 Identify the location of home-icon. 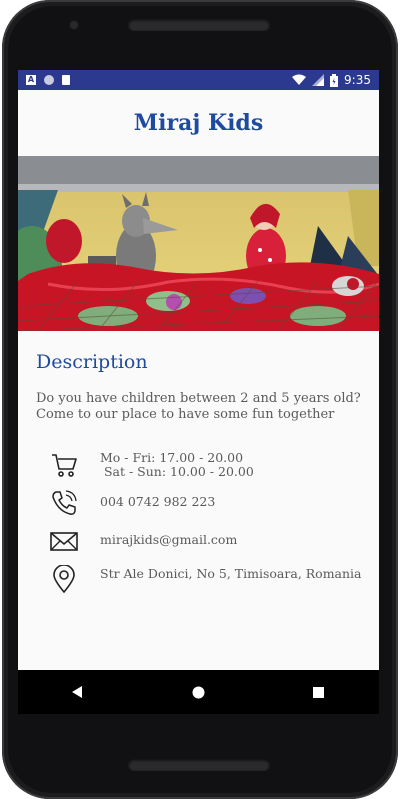
(198, 692).